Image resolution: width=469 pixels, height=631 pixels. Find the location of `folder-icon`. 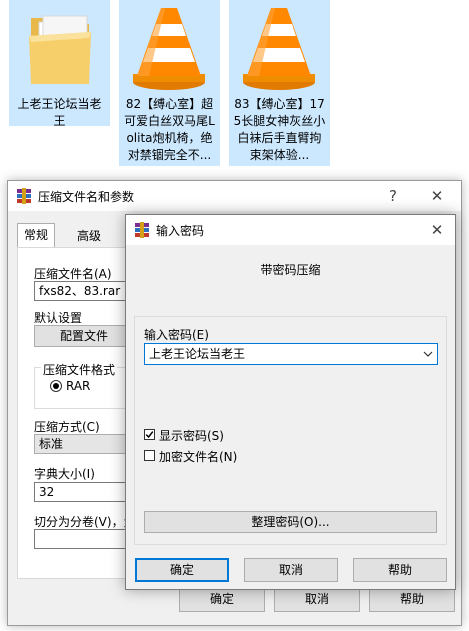

folder-icon is located at coordinates (59, 47).